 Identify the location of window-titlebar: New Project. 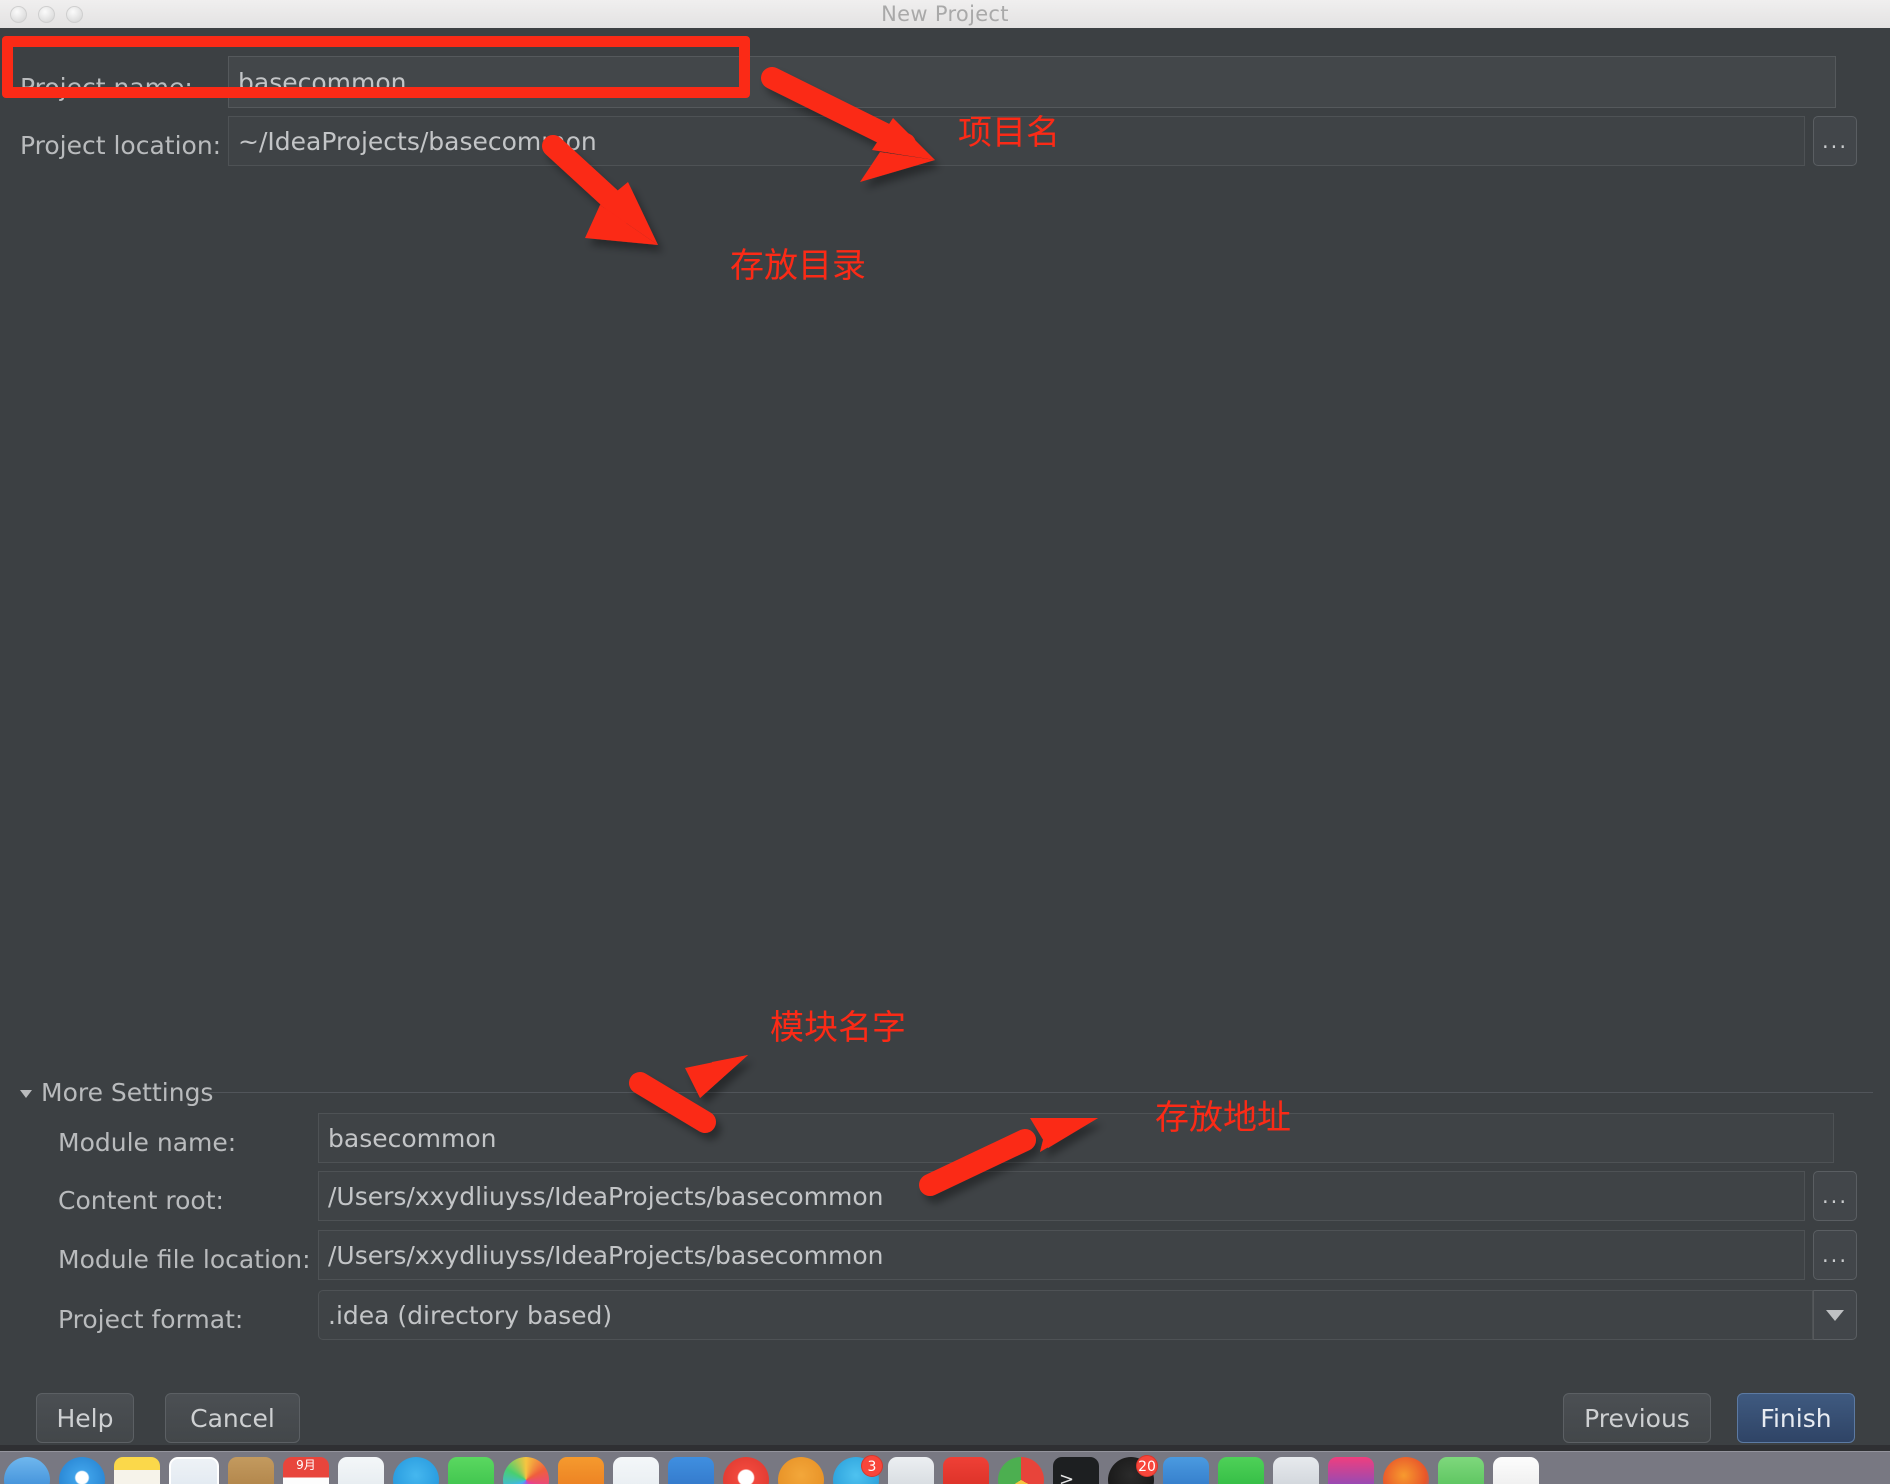
(945, 14).